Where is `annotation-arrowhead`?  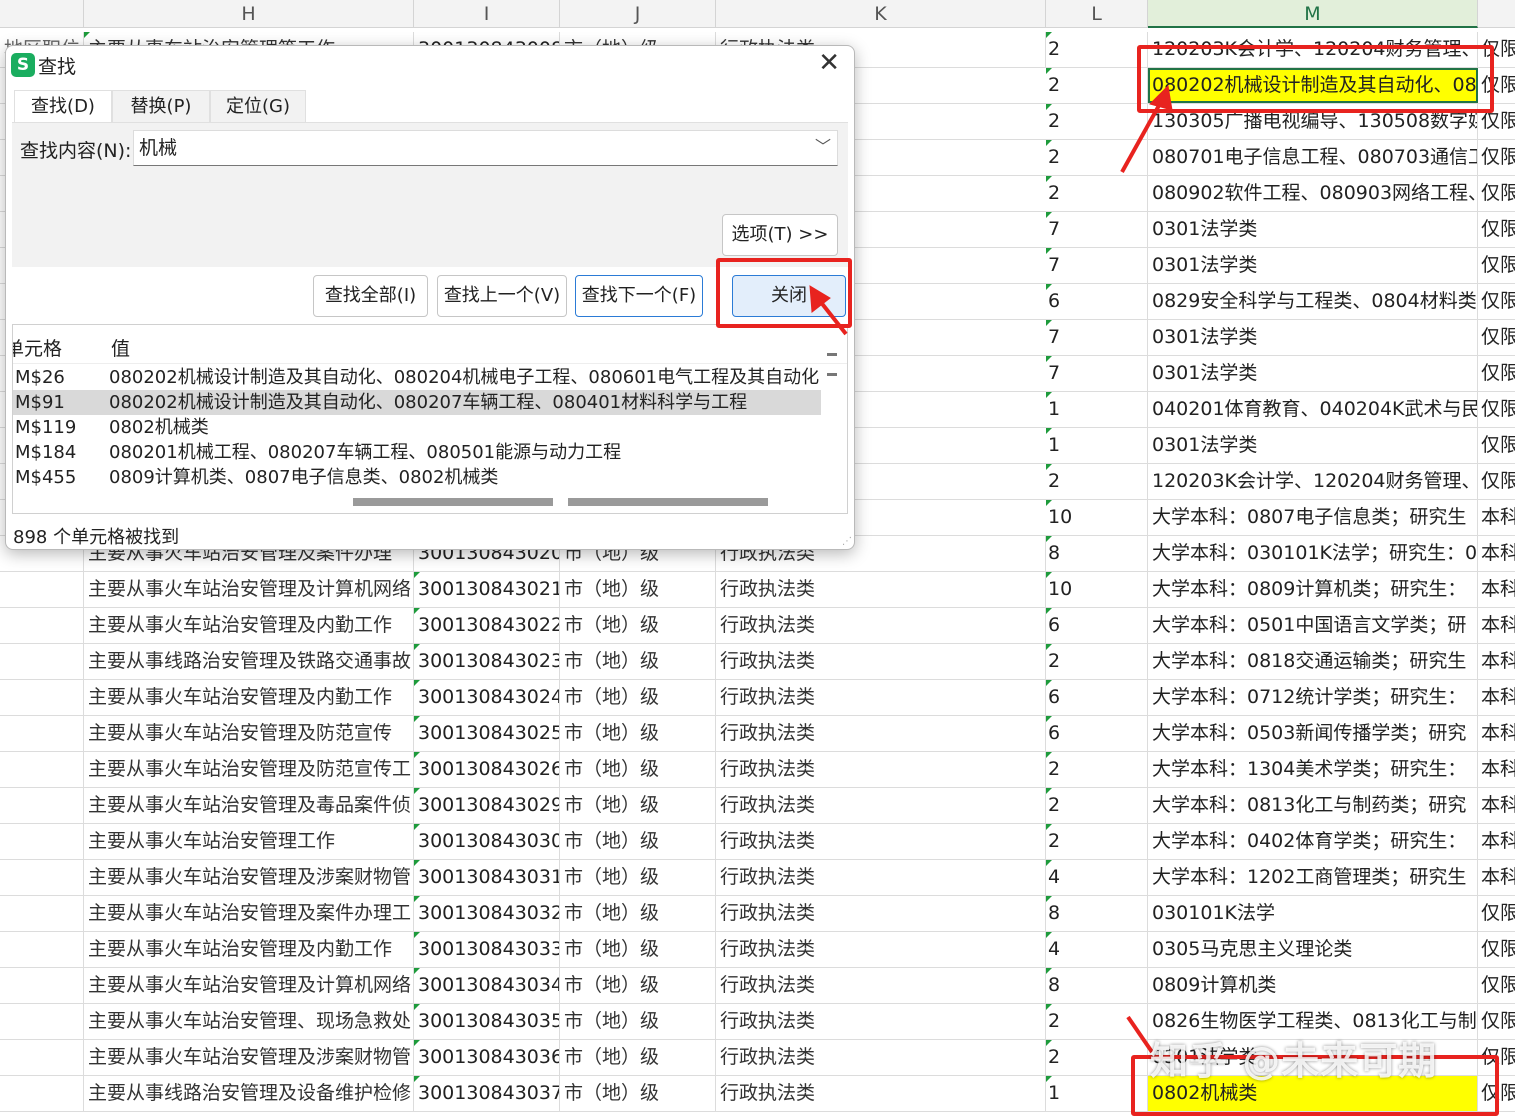 annotation-arrowhead is located at coordinates (1161, 97).